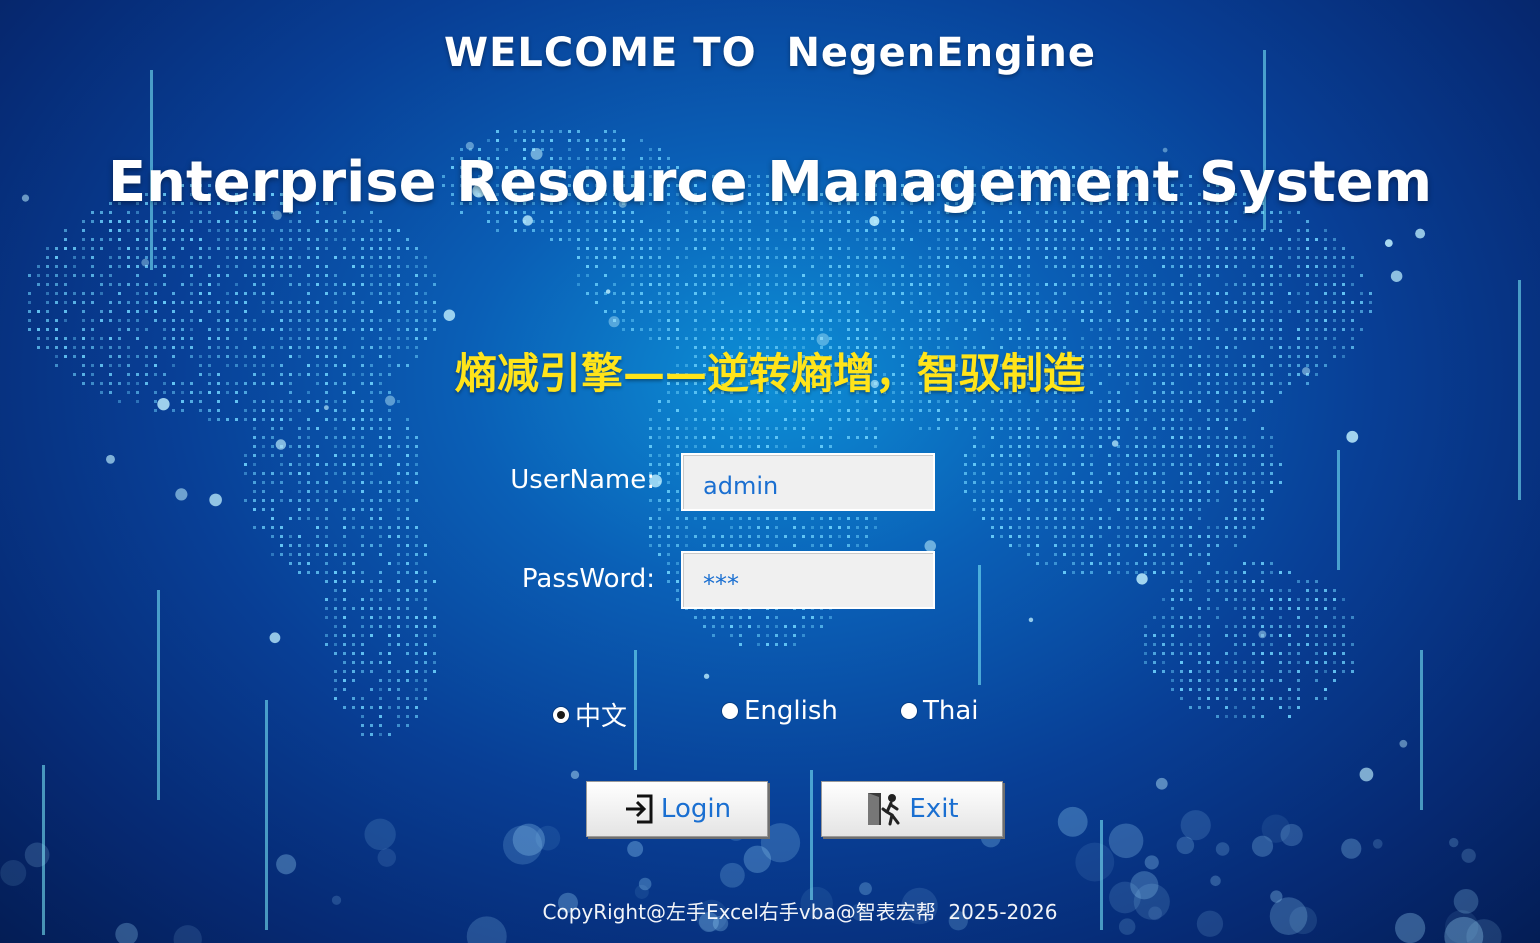 This screenshot has height=943, width=1540. What do you see at coordinates (770, 182) in the screenshot?
I see `system-title: Enterprise Resource Management System` at bounding box center [770, 182].